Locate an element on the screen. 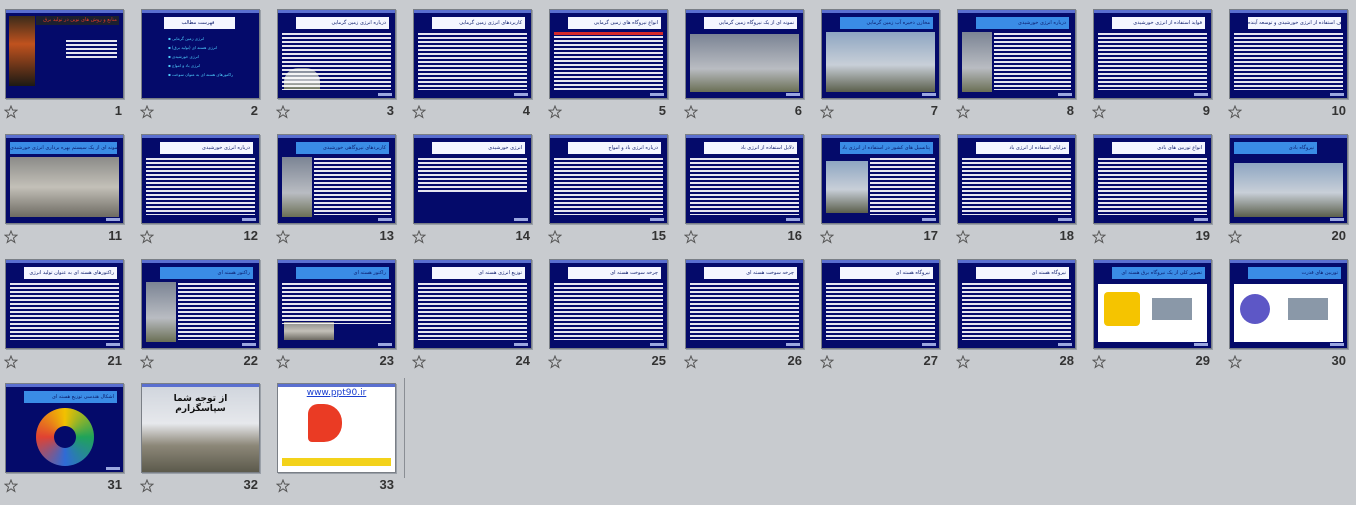  slide-thumbnail: کاربردهای انرژی زمین گرمایی is located at coordinates (472, 54).